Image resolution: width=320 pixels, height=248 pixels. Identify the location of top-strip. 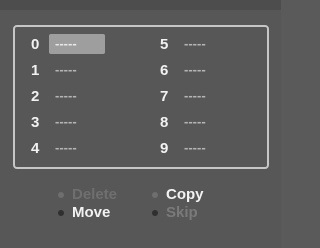
(140, 5).